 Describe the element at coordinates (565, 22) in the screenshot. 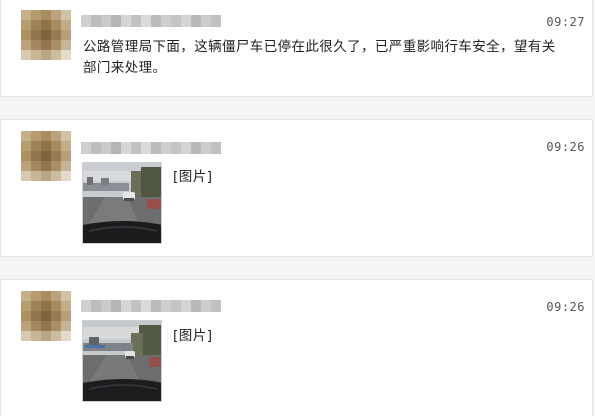

I see `post-time: 09:27` at that location.